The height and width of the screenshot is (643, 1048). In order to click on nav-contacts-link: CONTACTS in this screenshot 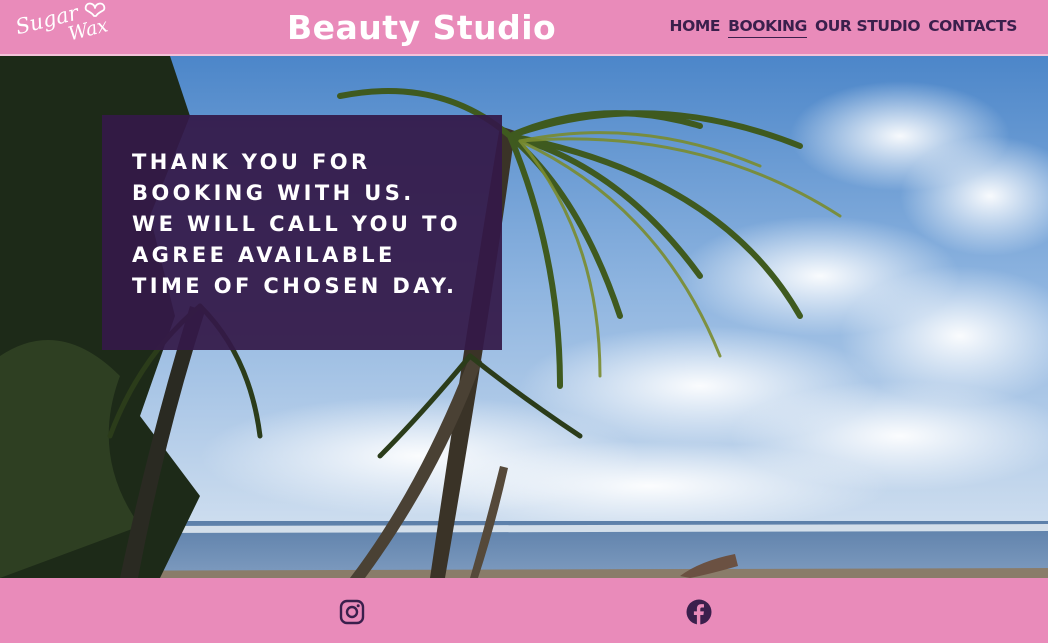, I will do `click(972, 27)`.